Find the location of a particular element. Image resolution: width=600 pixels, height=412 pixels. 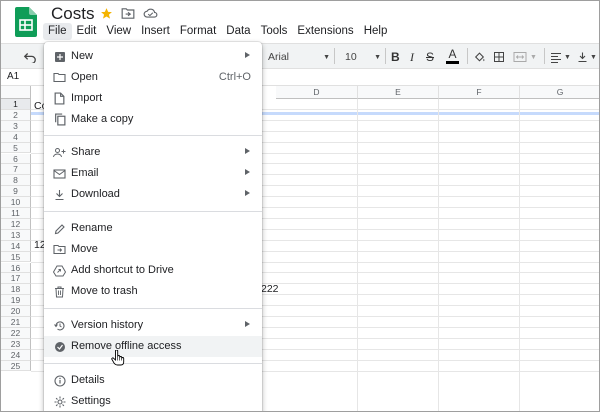

row-header-13: 13 is located at coordinates (16, 235).